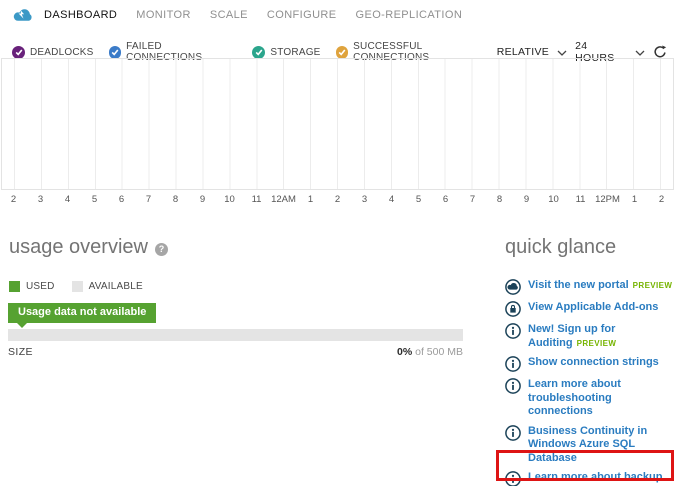 This screenshot has width=675, height=486. What do you see at coordinates (235, 352) in the screenshot?
I see `size-row: SIZE 0% of 500 MB` at bounding box center [235, 352].